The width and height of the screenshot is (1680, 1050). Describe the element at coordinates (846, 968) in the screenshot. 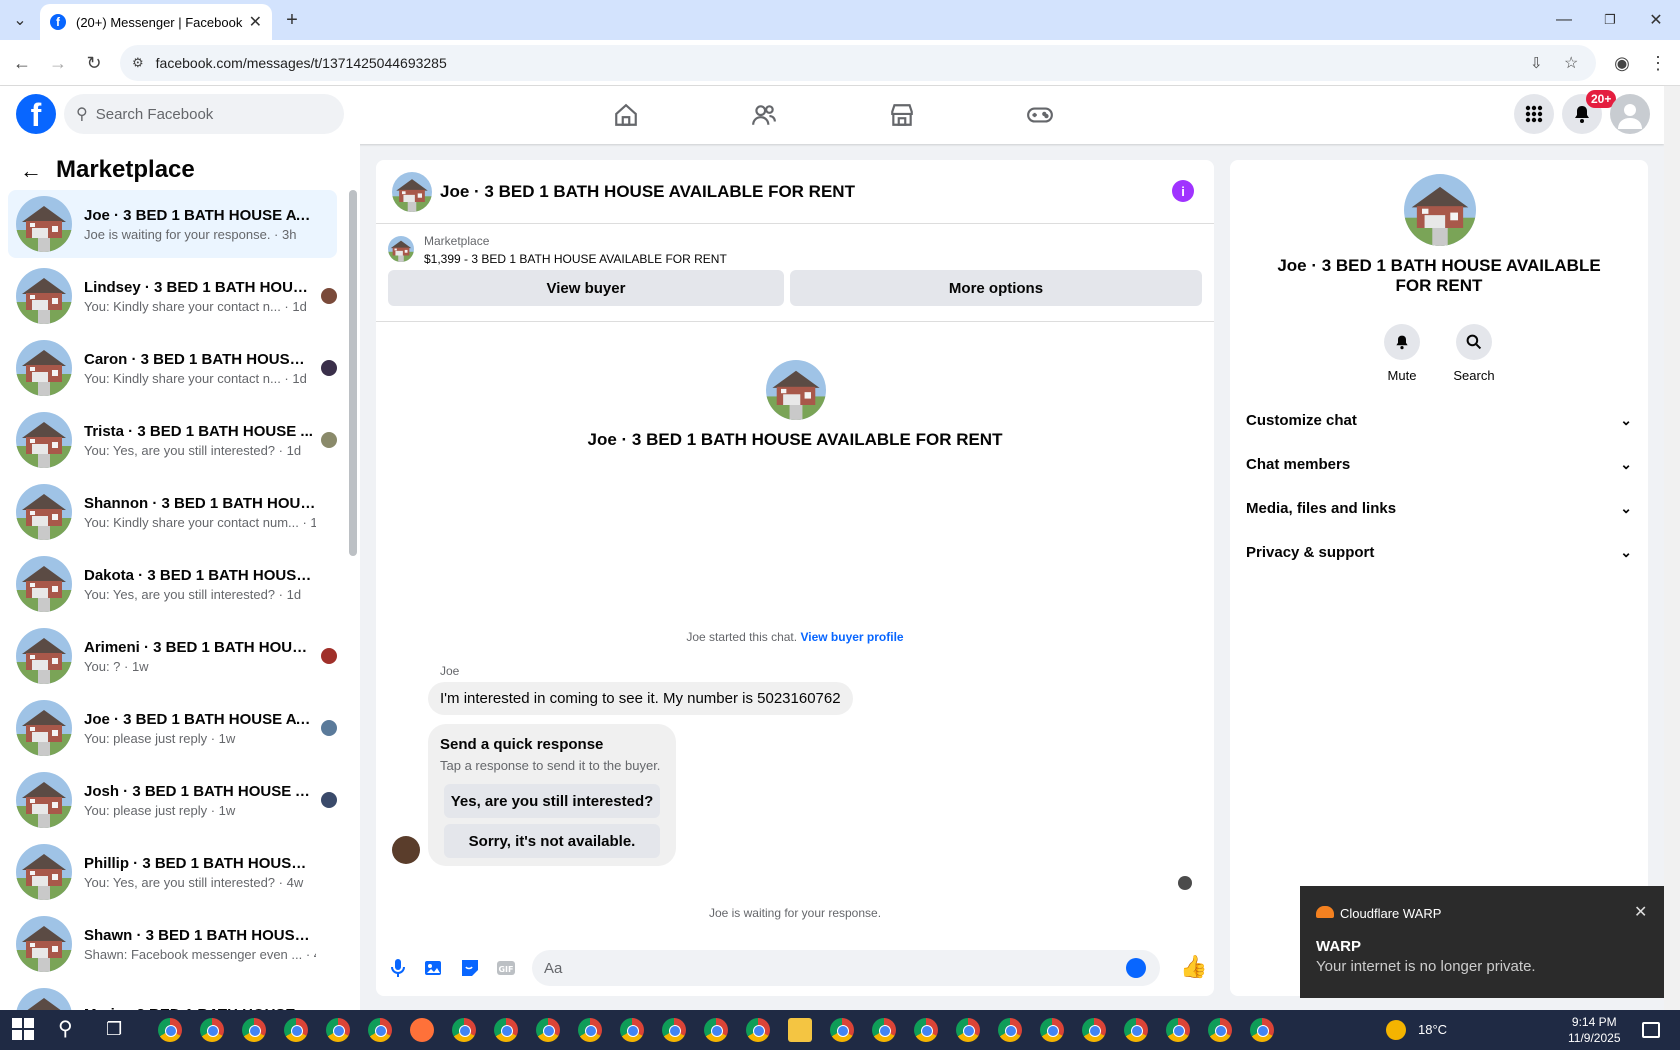

I see `message-input: Aa` at that location.